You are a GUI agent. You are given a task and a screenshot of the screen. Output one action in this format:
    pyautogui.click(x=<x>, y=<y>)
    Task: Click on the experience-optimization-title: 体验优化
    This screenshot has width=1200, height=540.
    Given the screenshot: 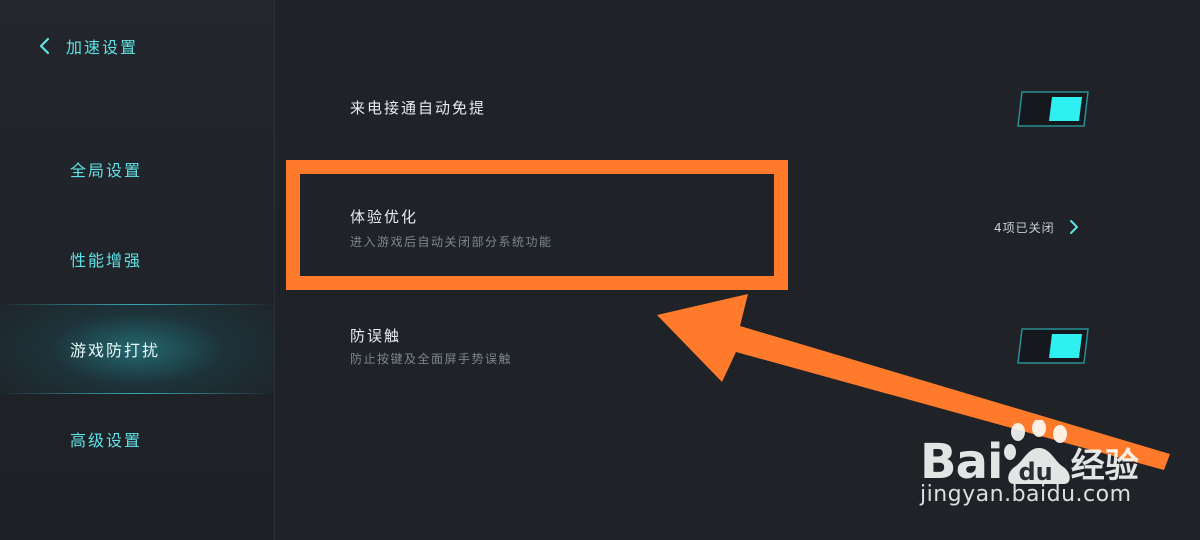 What is the action you would take?
    pyautogui.click(x=384, y=217)
    